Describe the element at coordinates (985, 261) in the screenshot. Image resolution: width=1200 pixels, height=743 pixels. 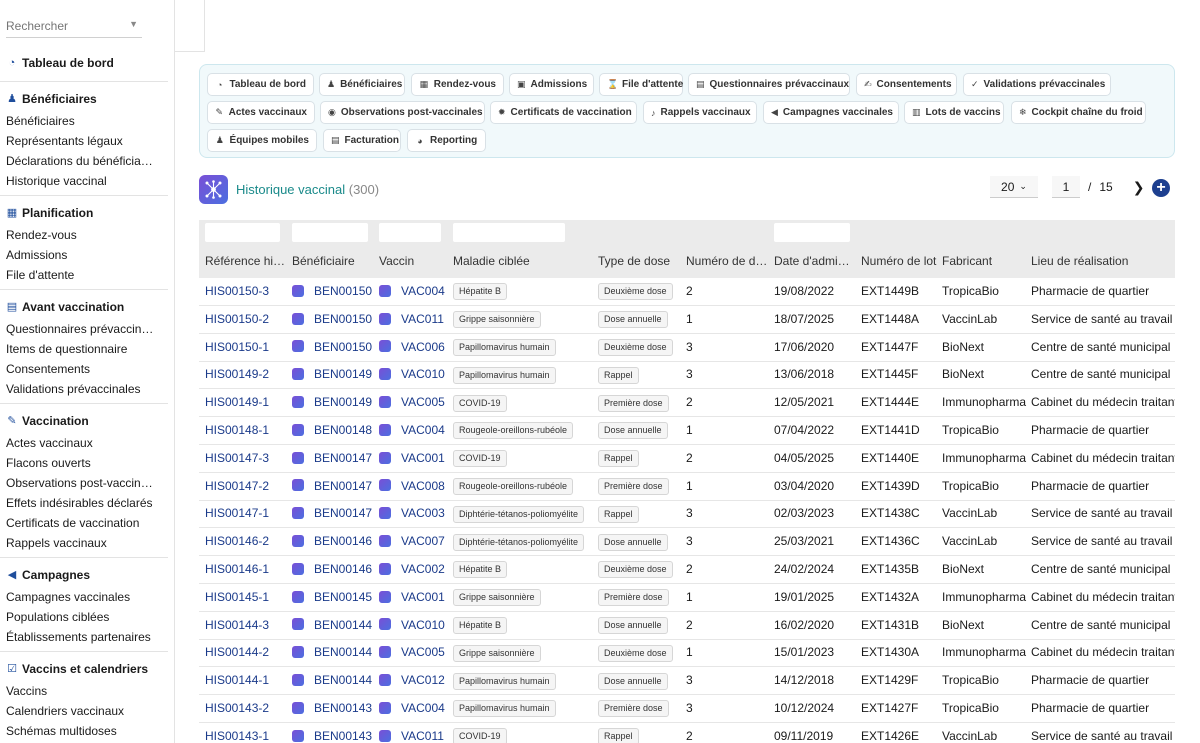
I see `column-header: Fabricant` at that location.